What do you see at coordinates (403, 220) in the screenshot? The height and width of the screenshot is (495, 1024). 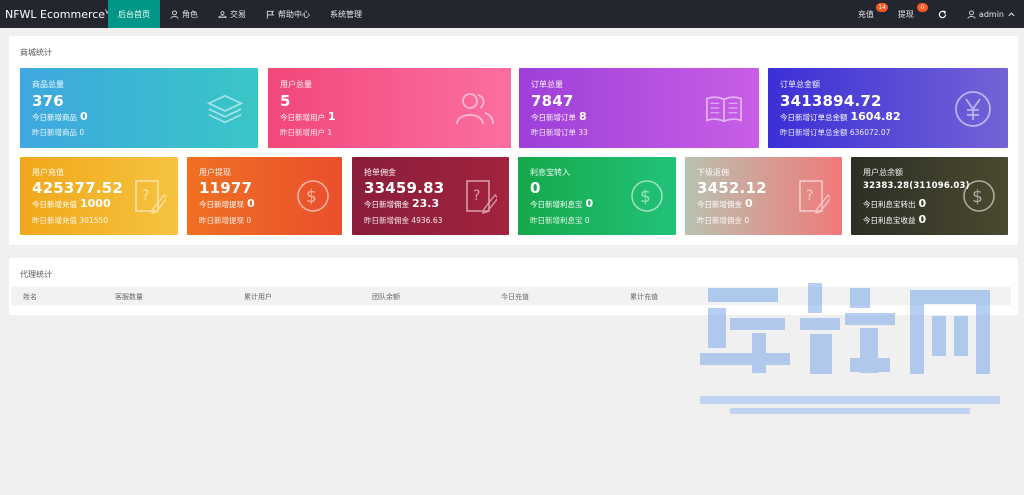 I see `card-yesterday: 昨日新增佣金 4936.63` at bounding box center [403, 220].